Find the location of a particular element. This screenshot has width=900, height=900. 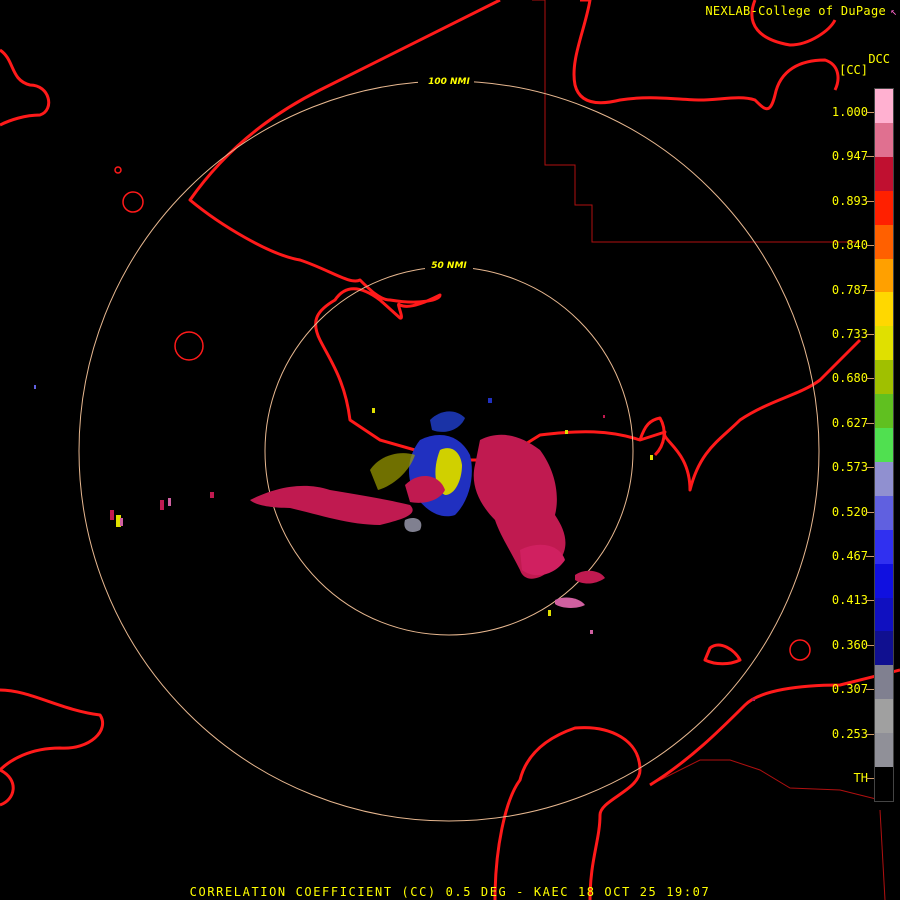

legend-tick-label: 0.947 is located at coordinates (849, 156).